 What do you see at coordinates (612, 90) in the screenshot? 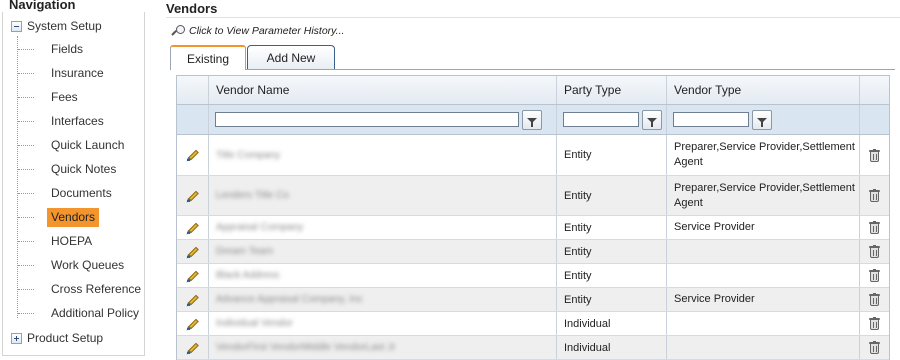
I see `column-header-party-type: Party Type` at bounding box center [612, 90].